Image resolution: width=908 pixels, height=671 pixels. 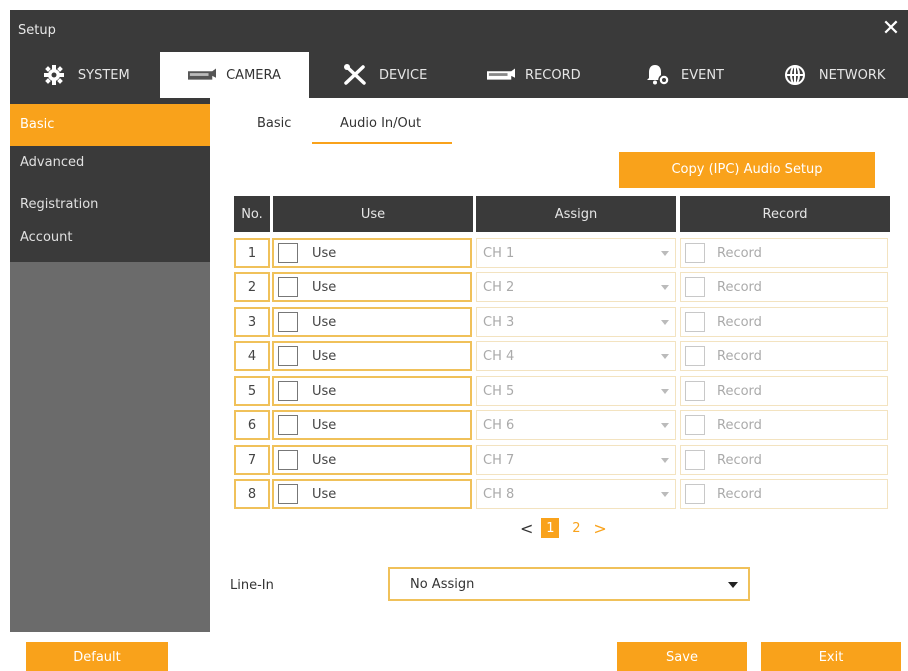 I want to click on row-number: 7, so click(x=252, y=460).